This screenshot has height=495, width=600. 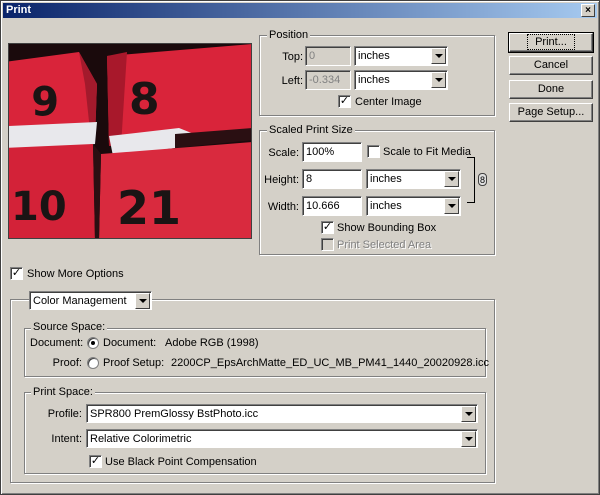 I want to click on center-image-label: Center Image, so click(x=388, y=102).